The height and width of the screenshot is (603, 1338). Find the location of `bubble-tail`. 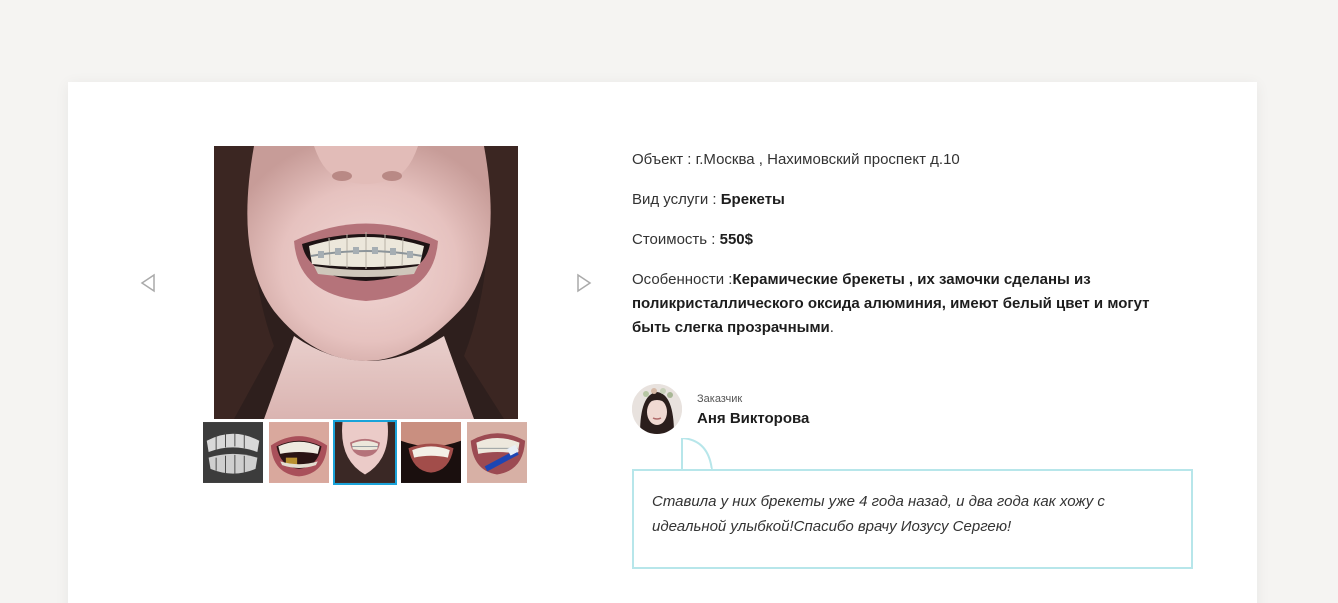

bubble-tail is located at coordinates (697, 454).